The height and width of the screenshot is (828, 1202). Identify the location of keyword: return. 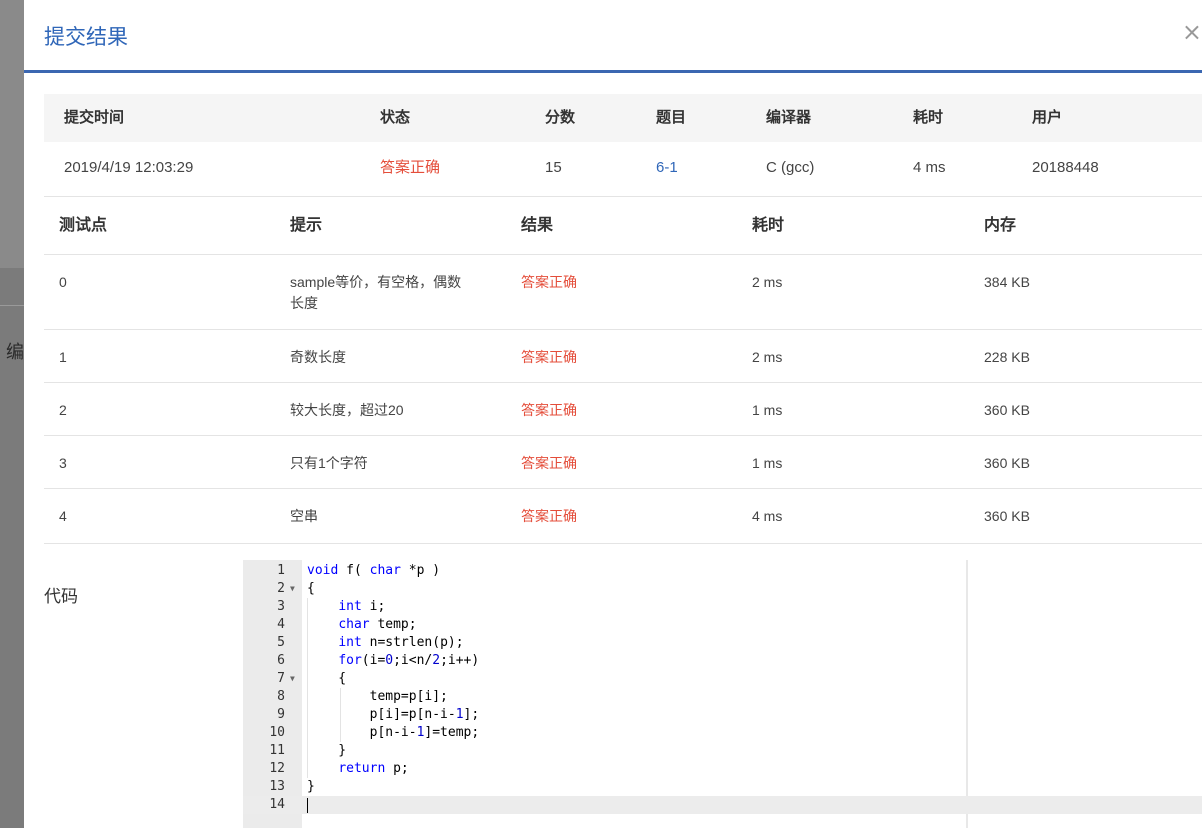
(362, 768).